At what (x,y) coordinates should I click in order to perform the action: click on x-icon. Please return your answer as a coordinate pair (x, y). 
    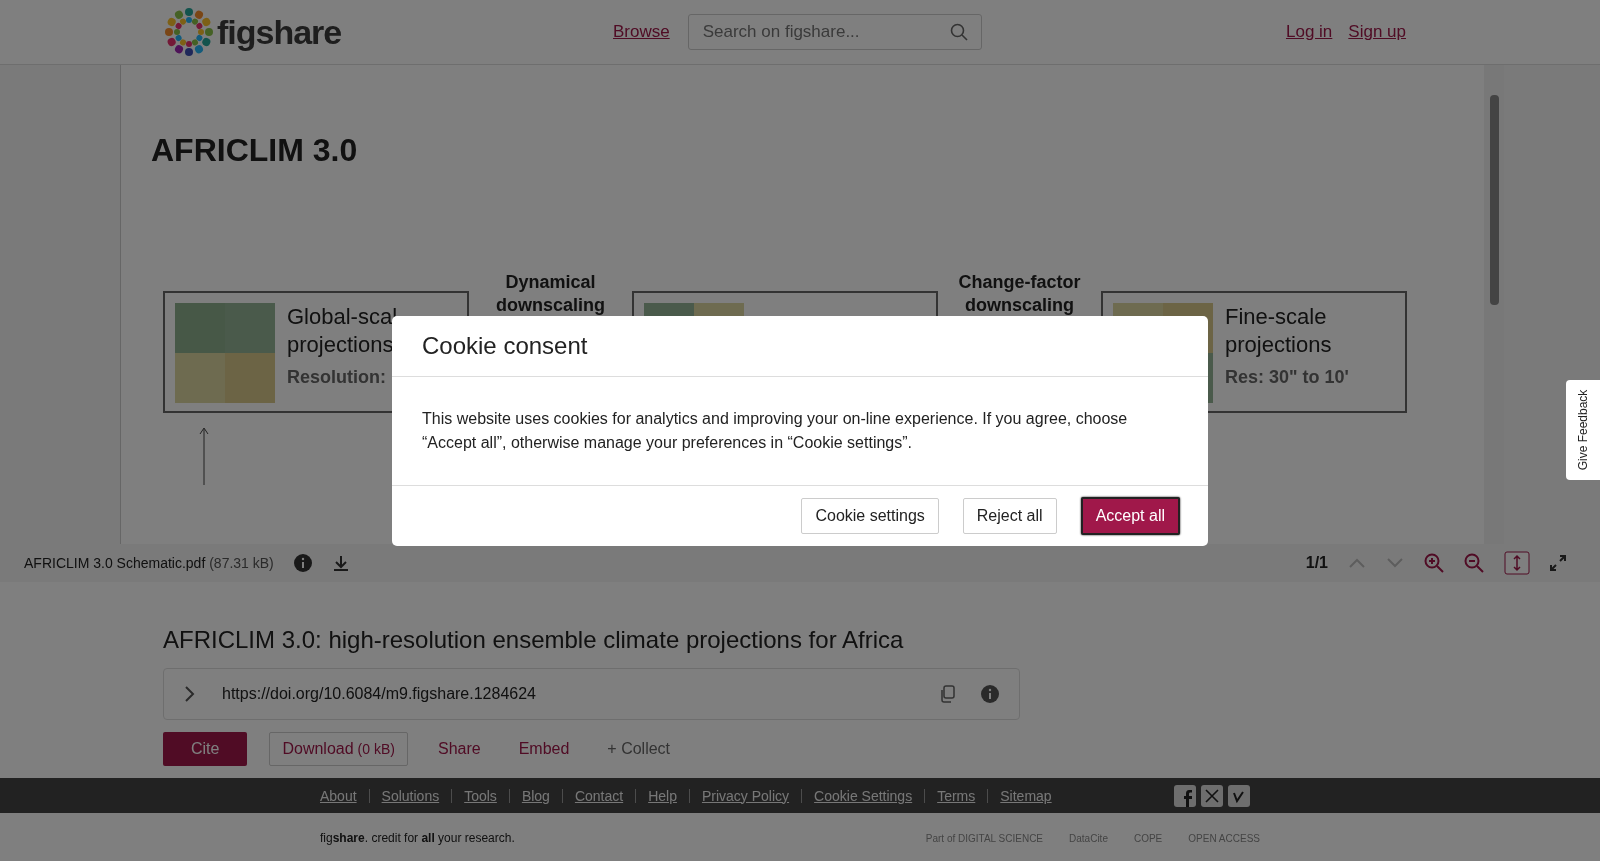
    Looking at the image, I should click on (1212, 795).